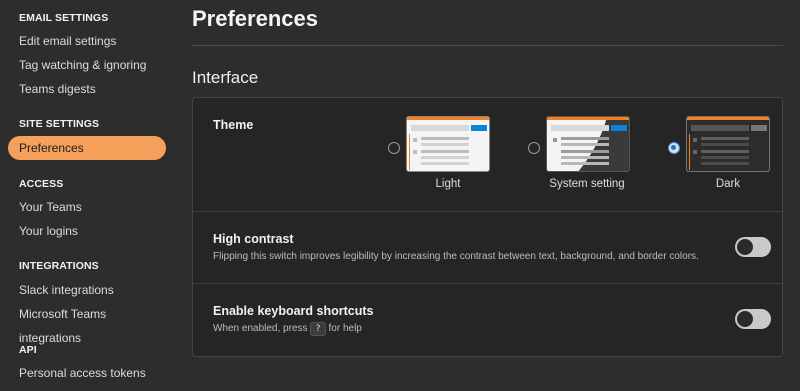 This screenshot has height=391, width=800. I want to click on sidebar-item-preferences: Preferences, so click(87, 148).